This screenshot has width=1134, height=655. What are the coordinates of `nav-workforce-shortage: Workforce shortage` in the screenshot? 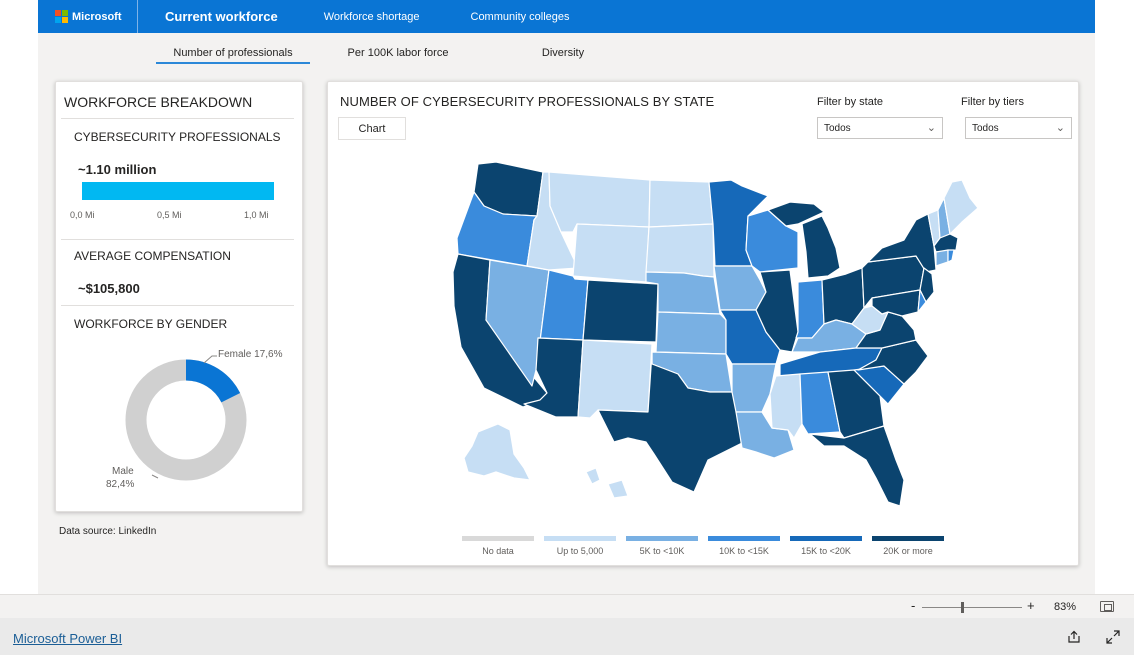 It's located at (372, 17).